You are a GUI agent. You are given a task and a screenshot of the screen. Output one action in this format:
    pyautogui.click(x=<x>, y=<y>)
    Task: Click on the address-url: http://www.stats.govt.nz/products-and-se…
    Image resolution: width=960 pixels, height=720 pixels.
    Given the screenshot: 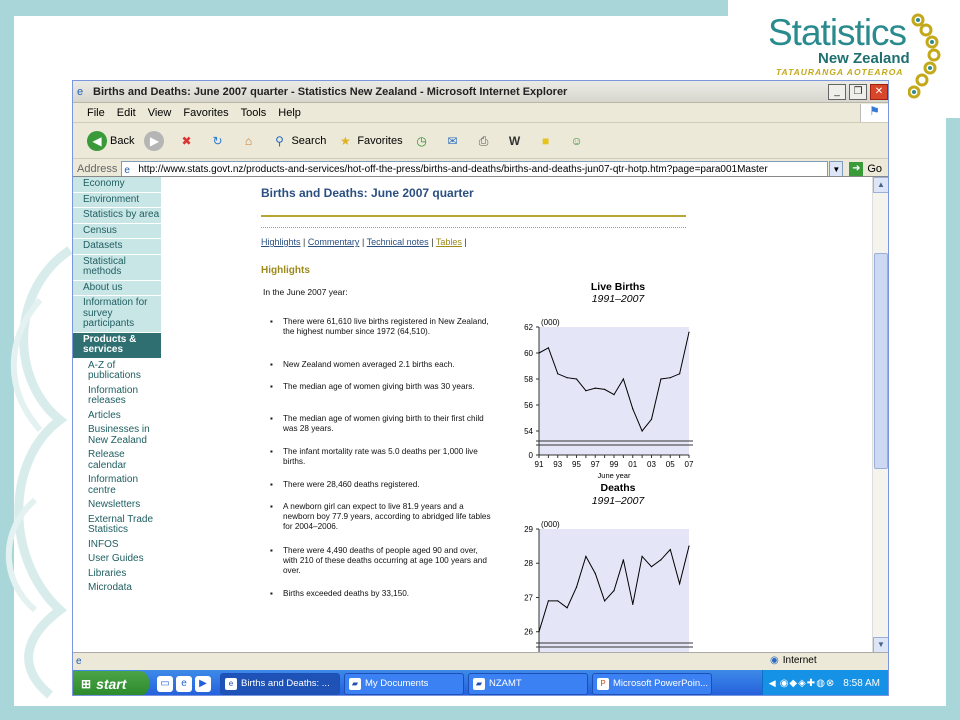 What is the action you would take?
    pyautogui.click(x=453, y=169)
    